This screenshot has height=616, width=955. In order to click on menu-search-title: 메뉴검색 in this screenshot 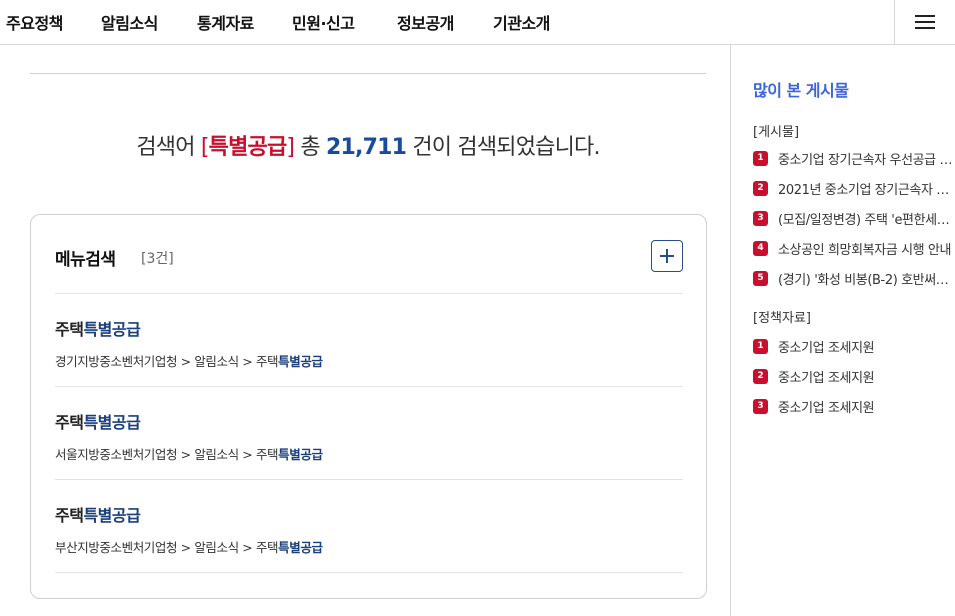, I will do `click(85, 260)`.